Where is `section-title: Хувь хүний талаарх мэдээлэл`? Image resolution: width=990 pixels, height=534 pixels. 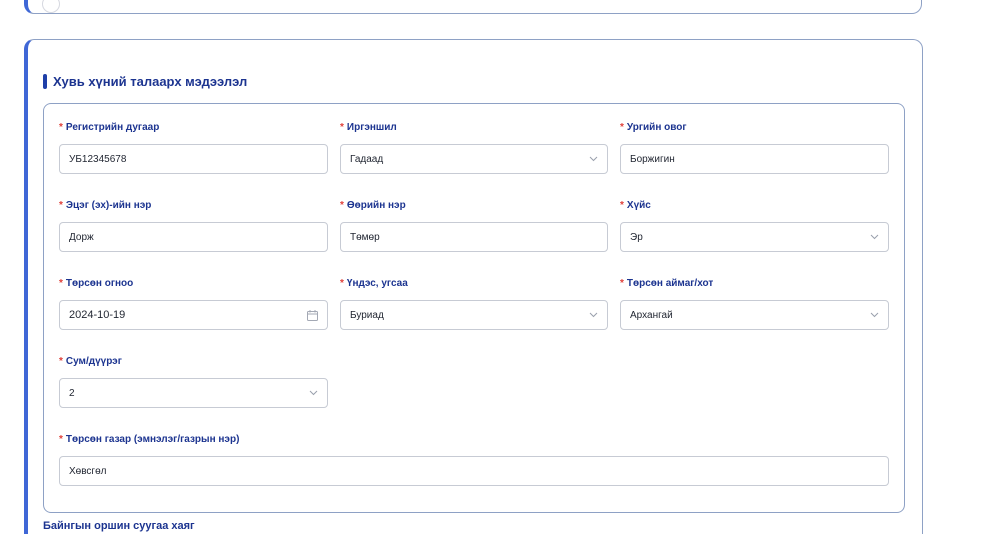
section-title: Хувь хүний талаарх мэдээлэл is located at coordinates (145, 81).